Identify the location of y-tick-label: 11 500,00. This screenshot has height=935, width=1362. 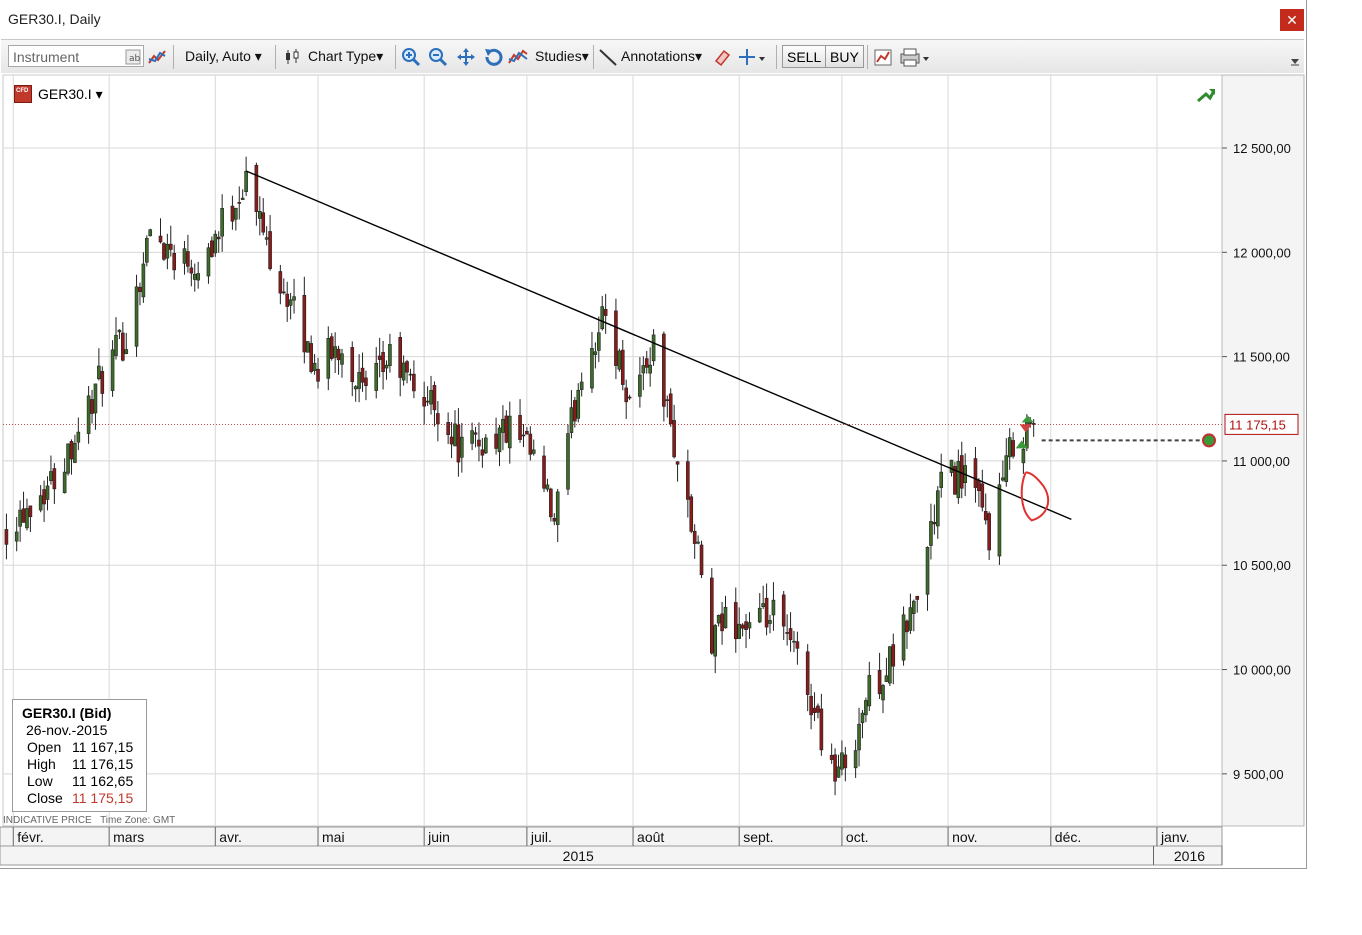
(1261, 357).